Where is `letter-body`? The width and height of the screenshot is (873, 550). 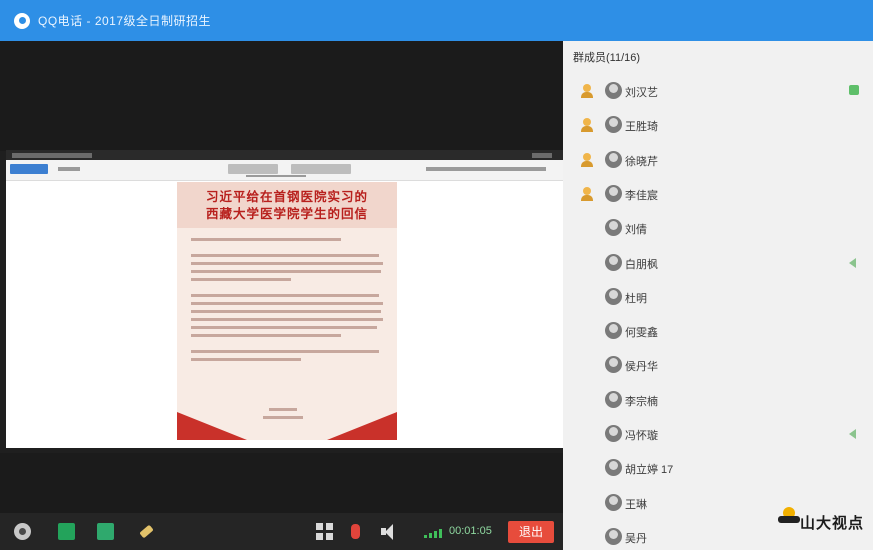 letter-body is located at coordinates (287, 302).